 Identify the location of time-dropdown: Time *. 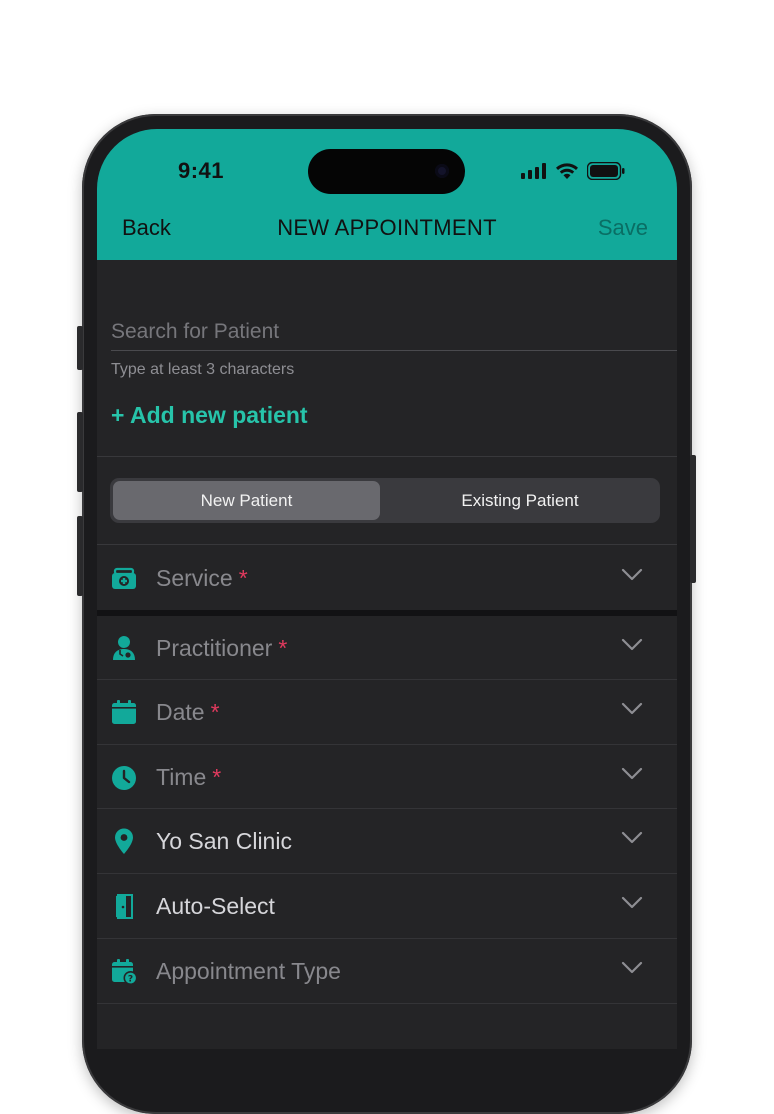
(387, 777).